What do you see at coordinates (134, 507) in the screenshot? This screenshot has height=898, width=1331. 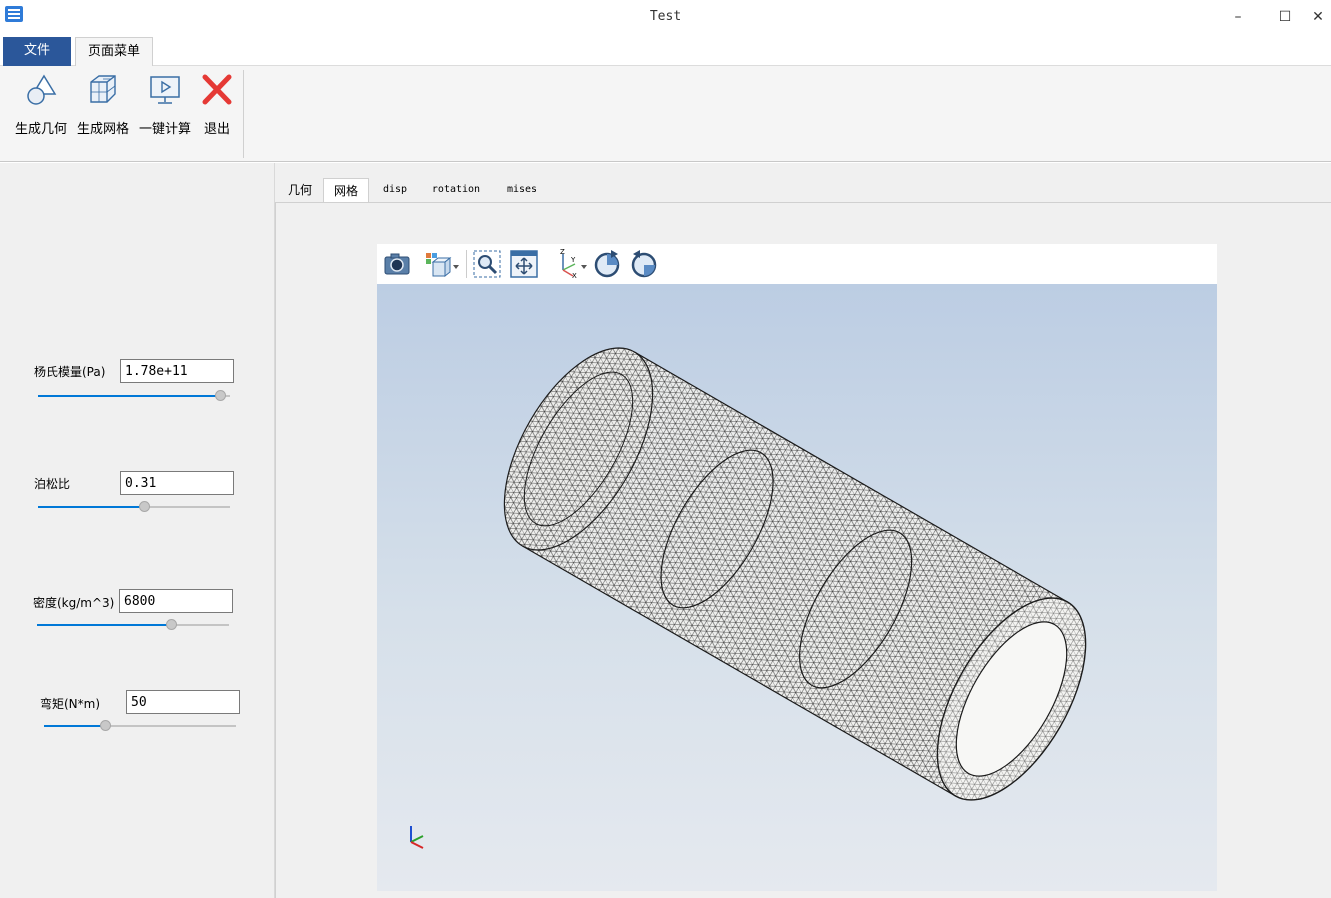 I see `poisson-ratio-slider` at bounding box center [134, 507].